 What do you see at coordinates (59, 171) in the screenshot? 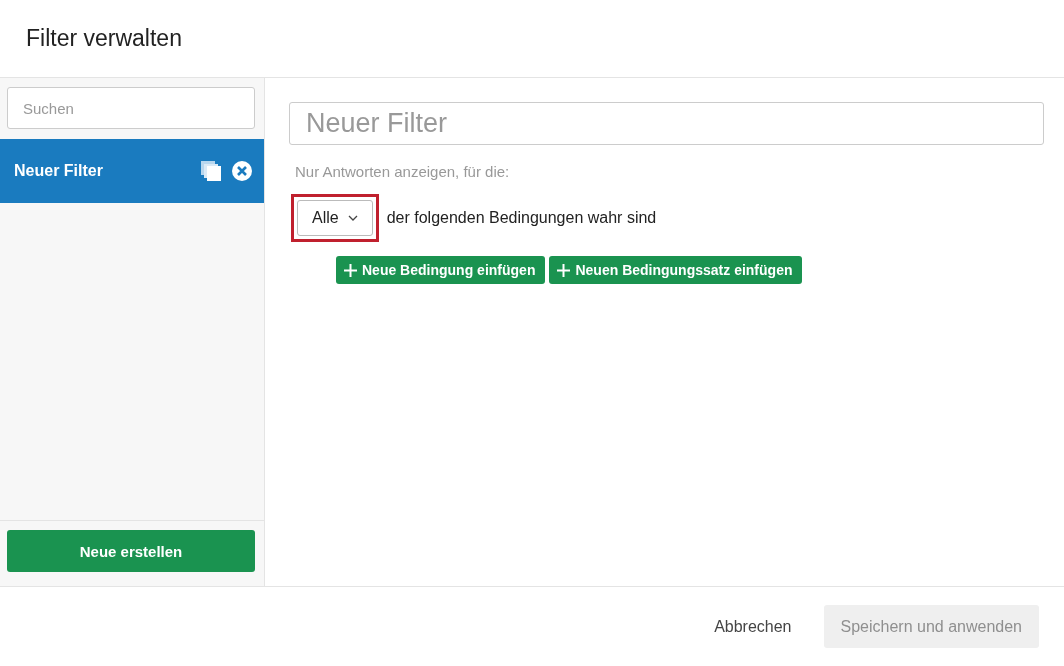
I see `filter-name: Neuer Filter` at bounding box center [59, 171].